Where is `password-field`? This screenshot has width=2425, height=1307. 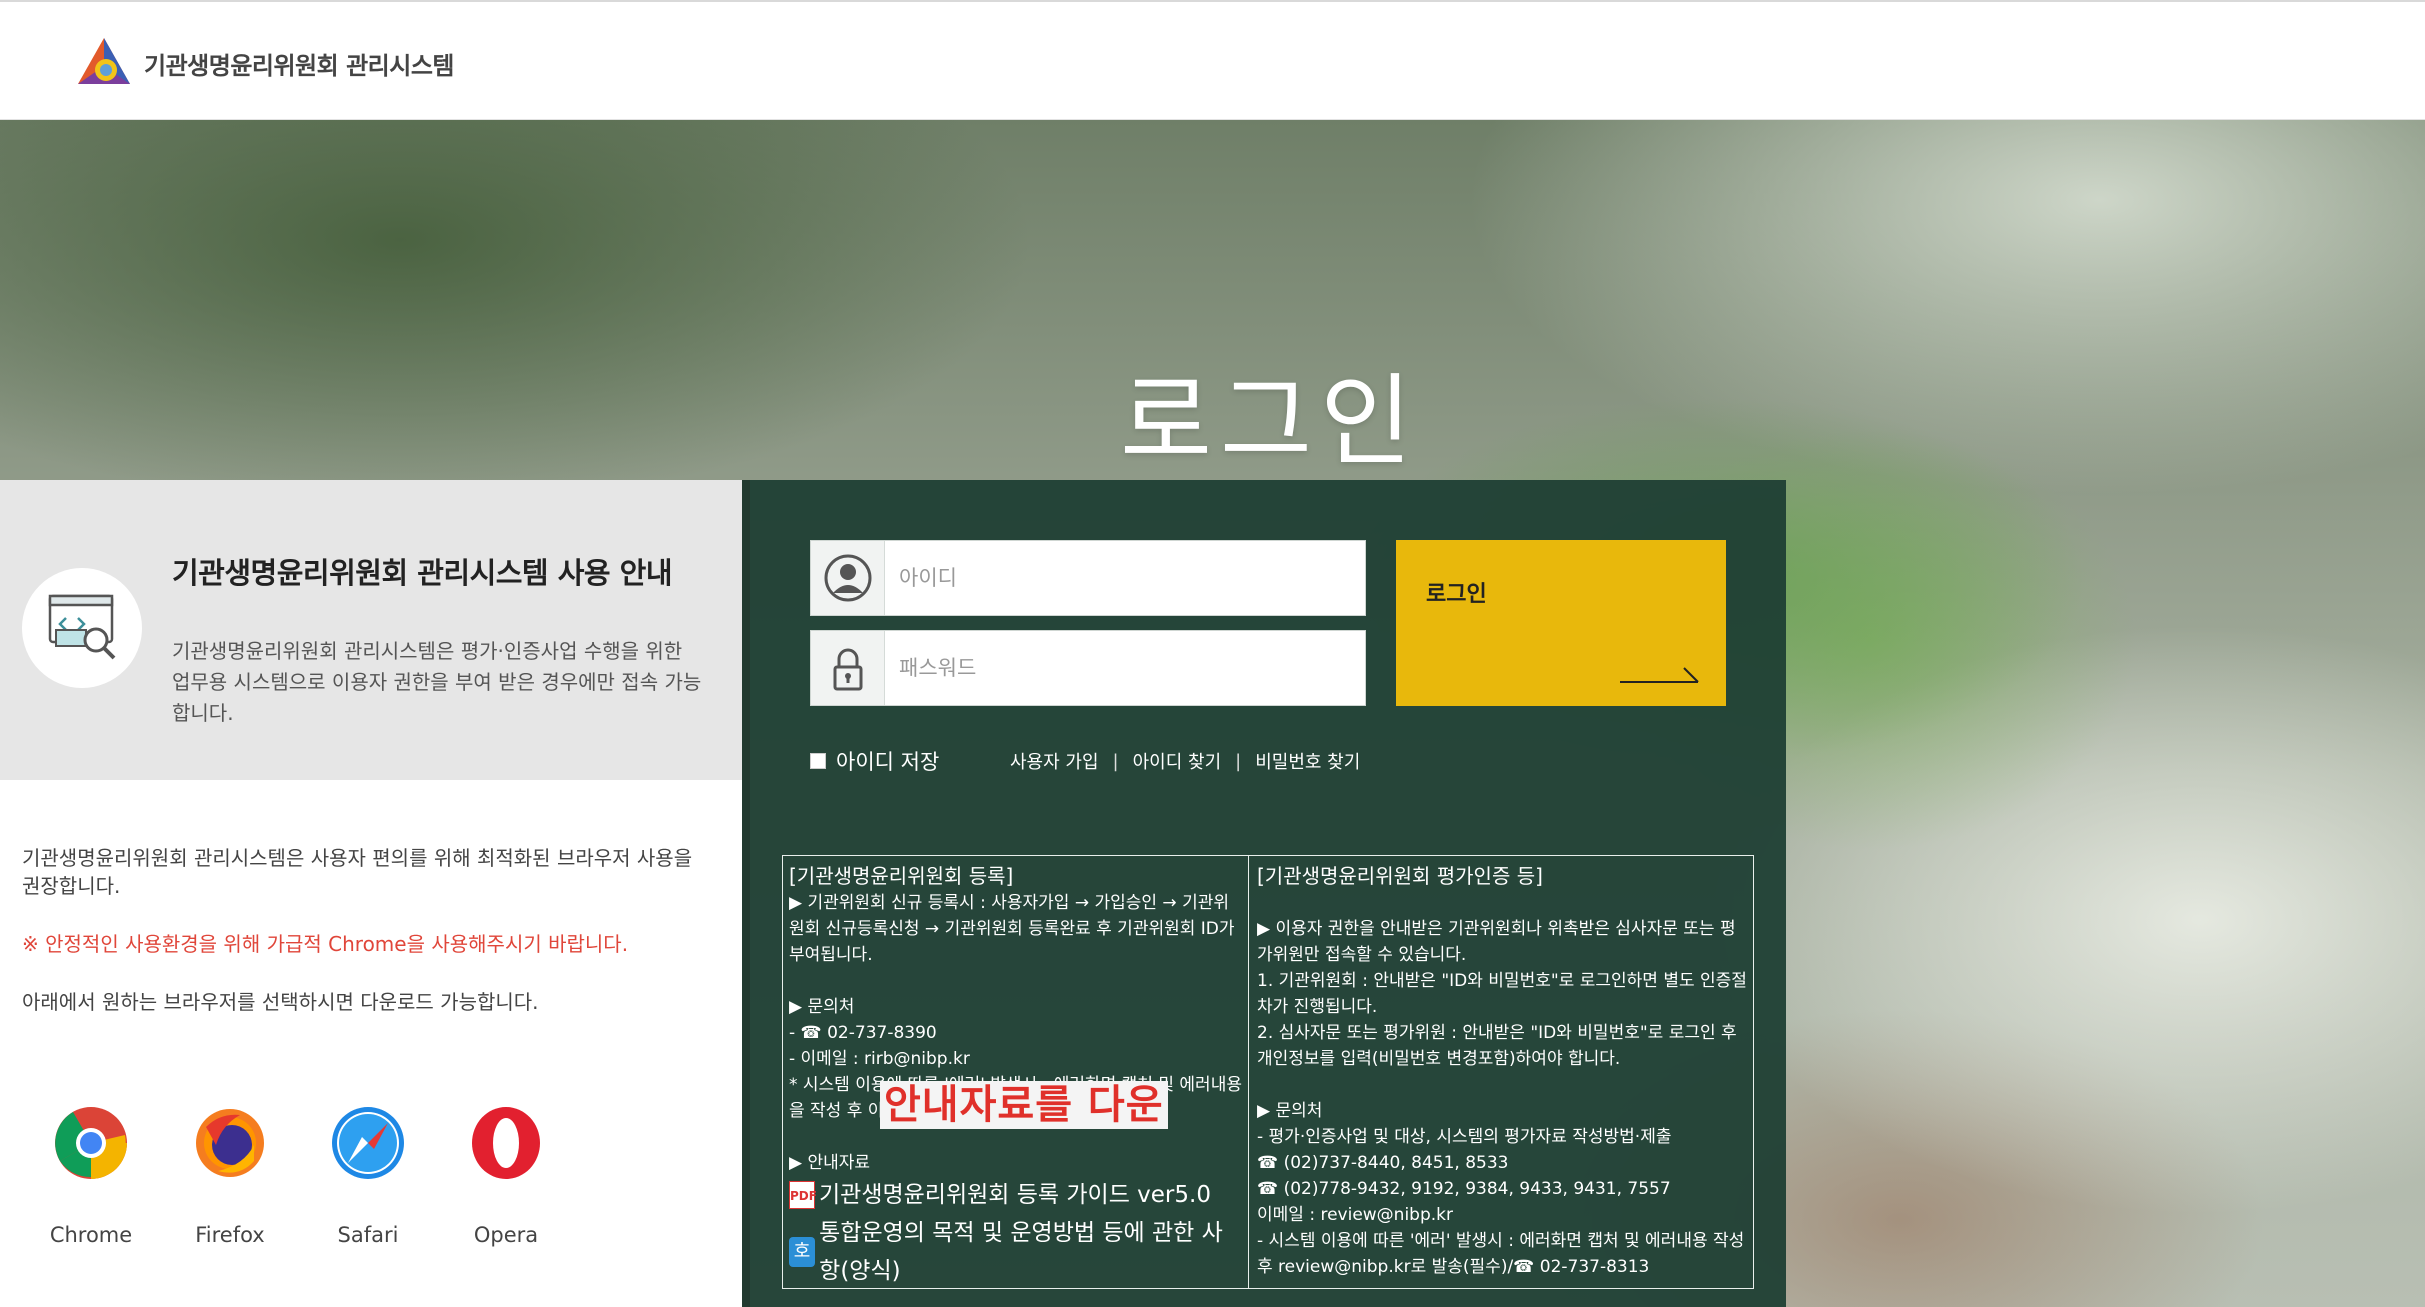 password-field is located at coordinates (1088, 668).